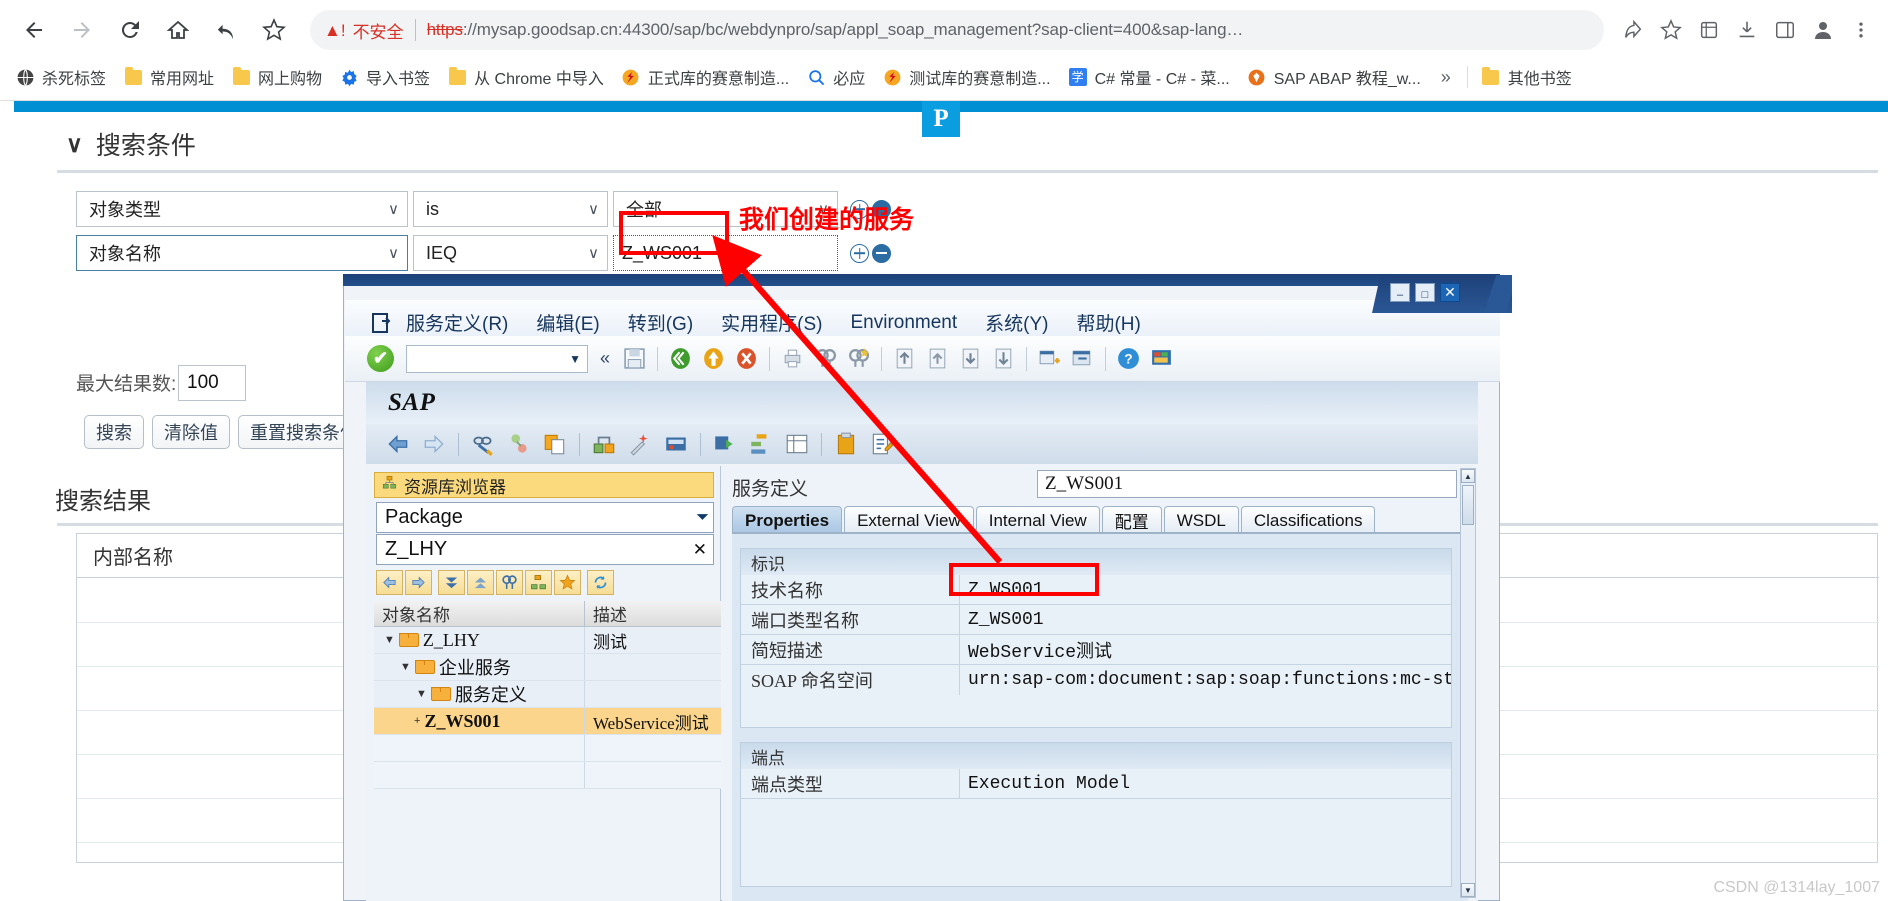 The width and height of the screenshot is (1888, 901). Describe the element at coordinates (746, 358) in the screenshot. I see `cancel-icon` at that location.